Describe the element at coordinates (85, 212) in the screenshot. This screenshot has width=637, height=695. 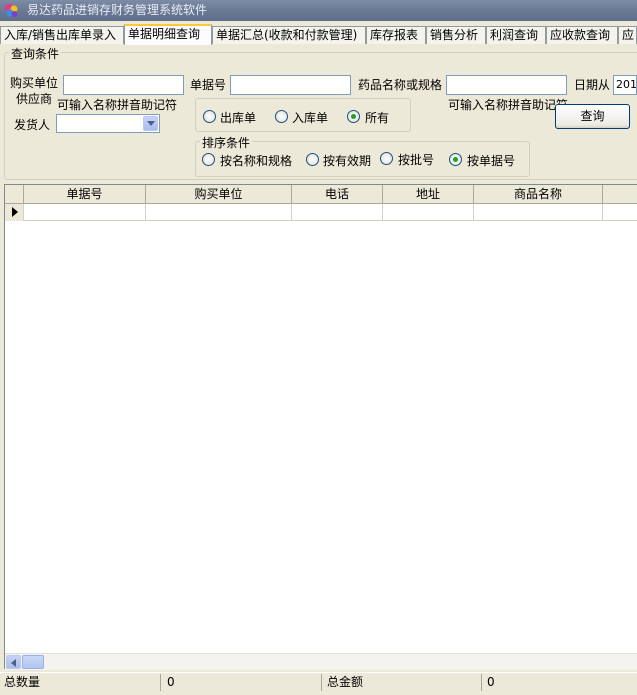
I see `cell-doc-no` at that location.